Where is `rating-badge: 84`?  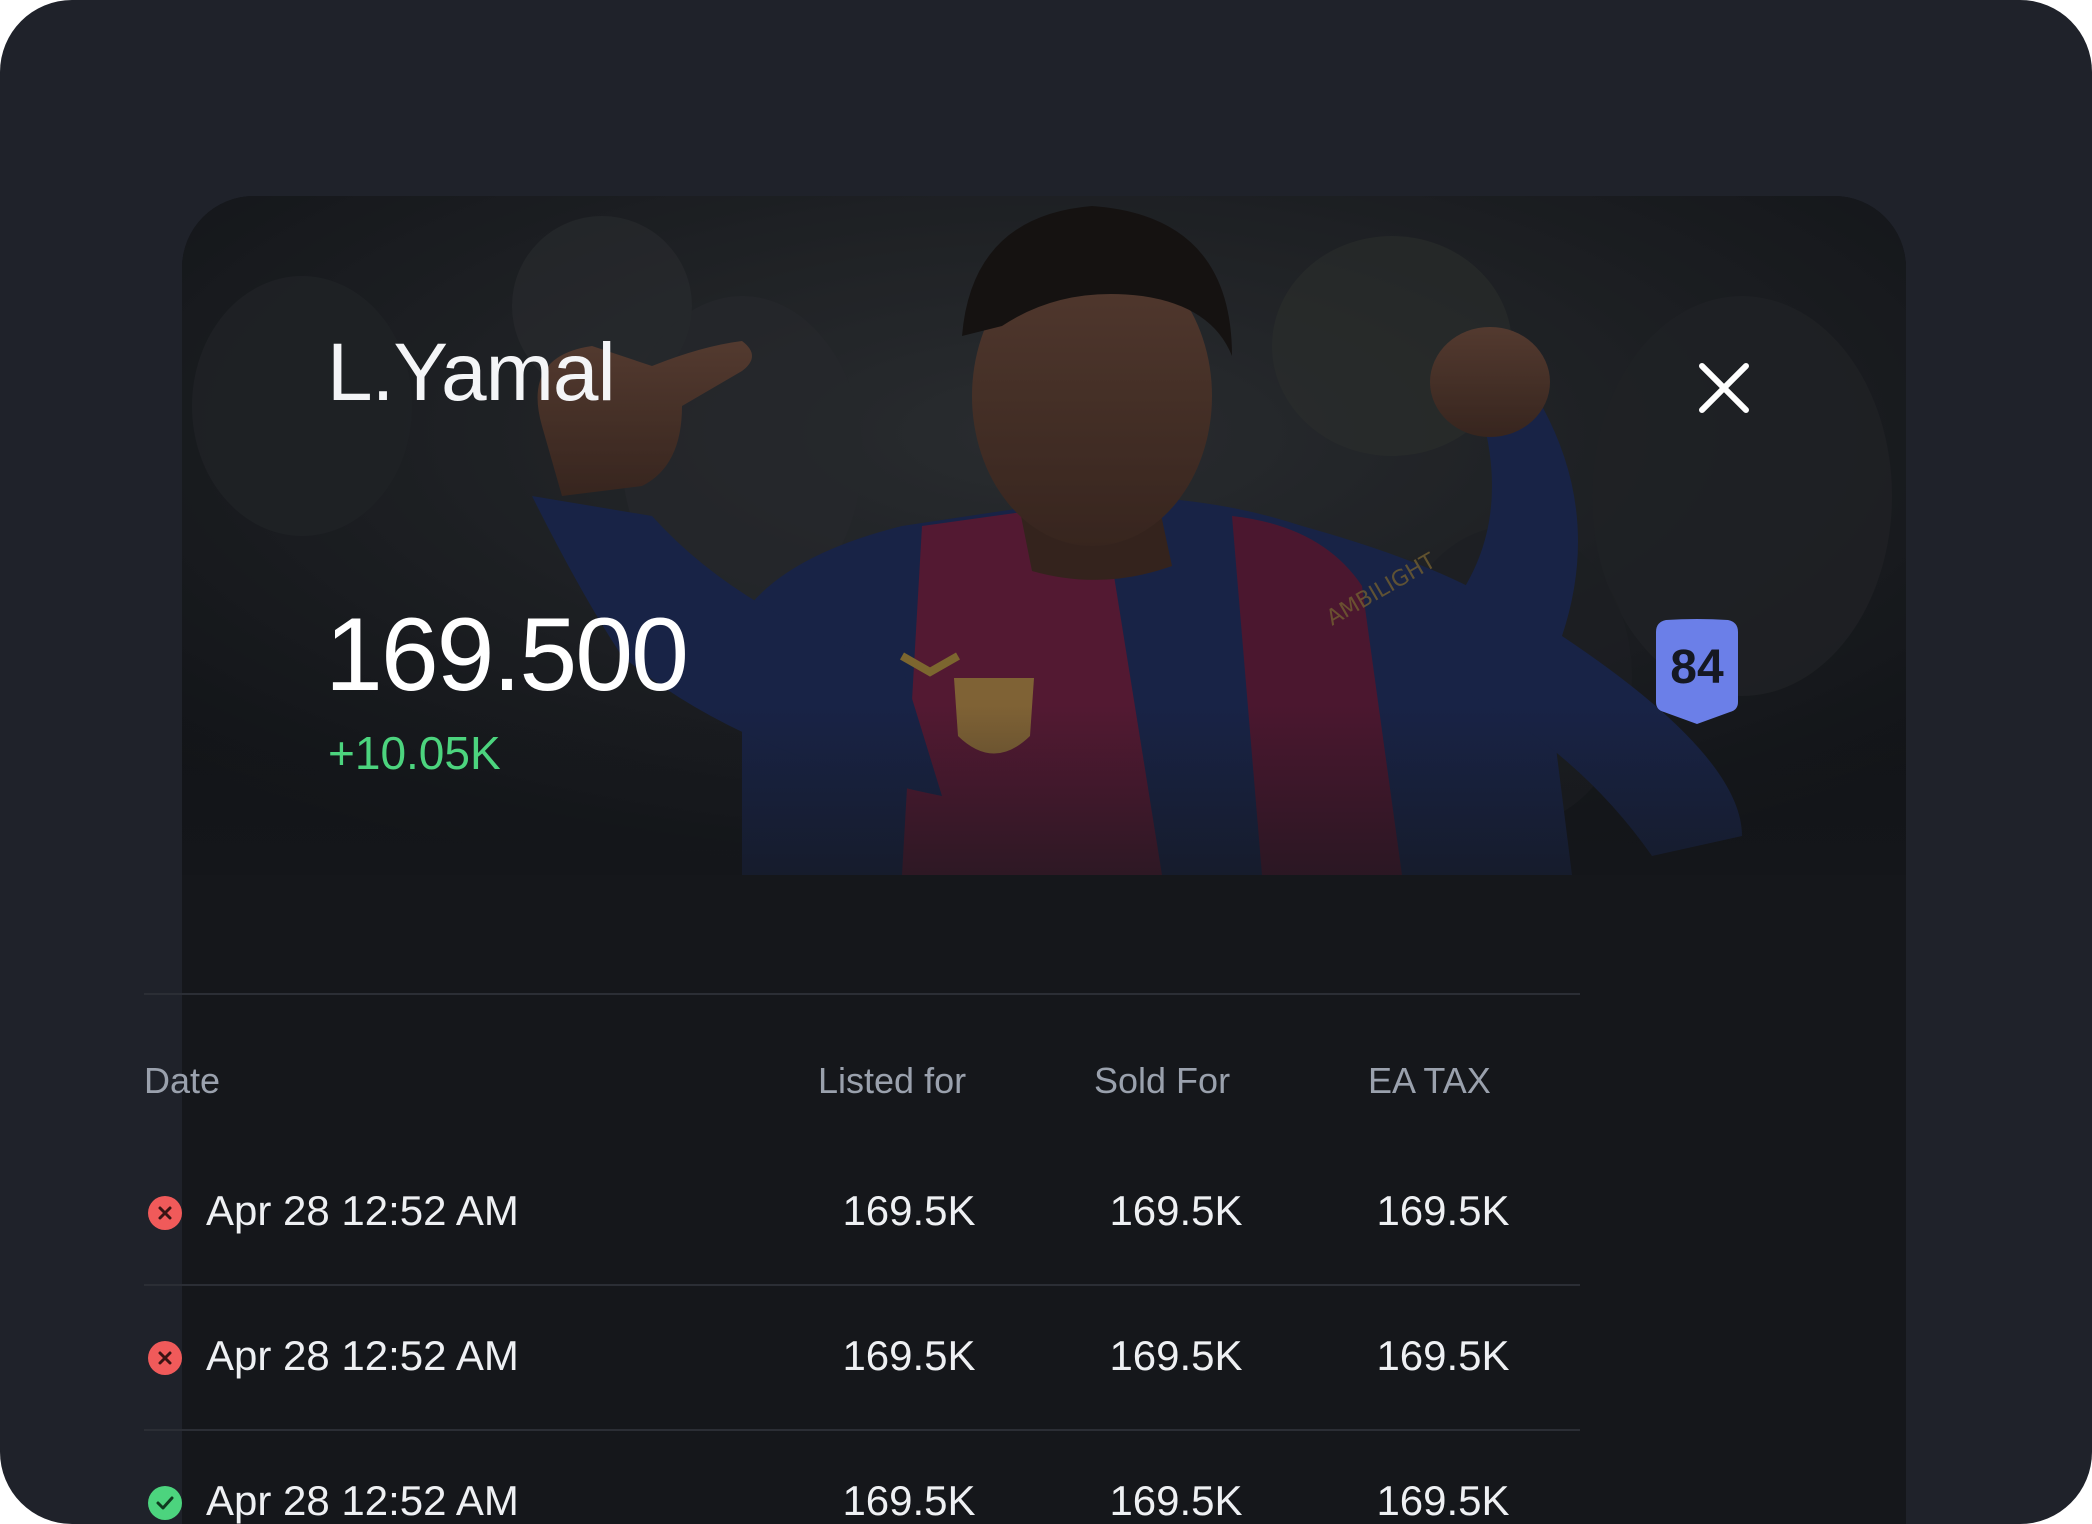
rating-badge: 84 is located at coordinates (1697, 672).